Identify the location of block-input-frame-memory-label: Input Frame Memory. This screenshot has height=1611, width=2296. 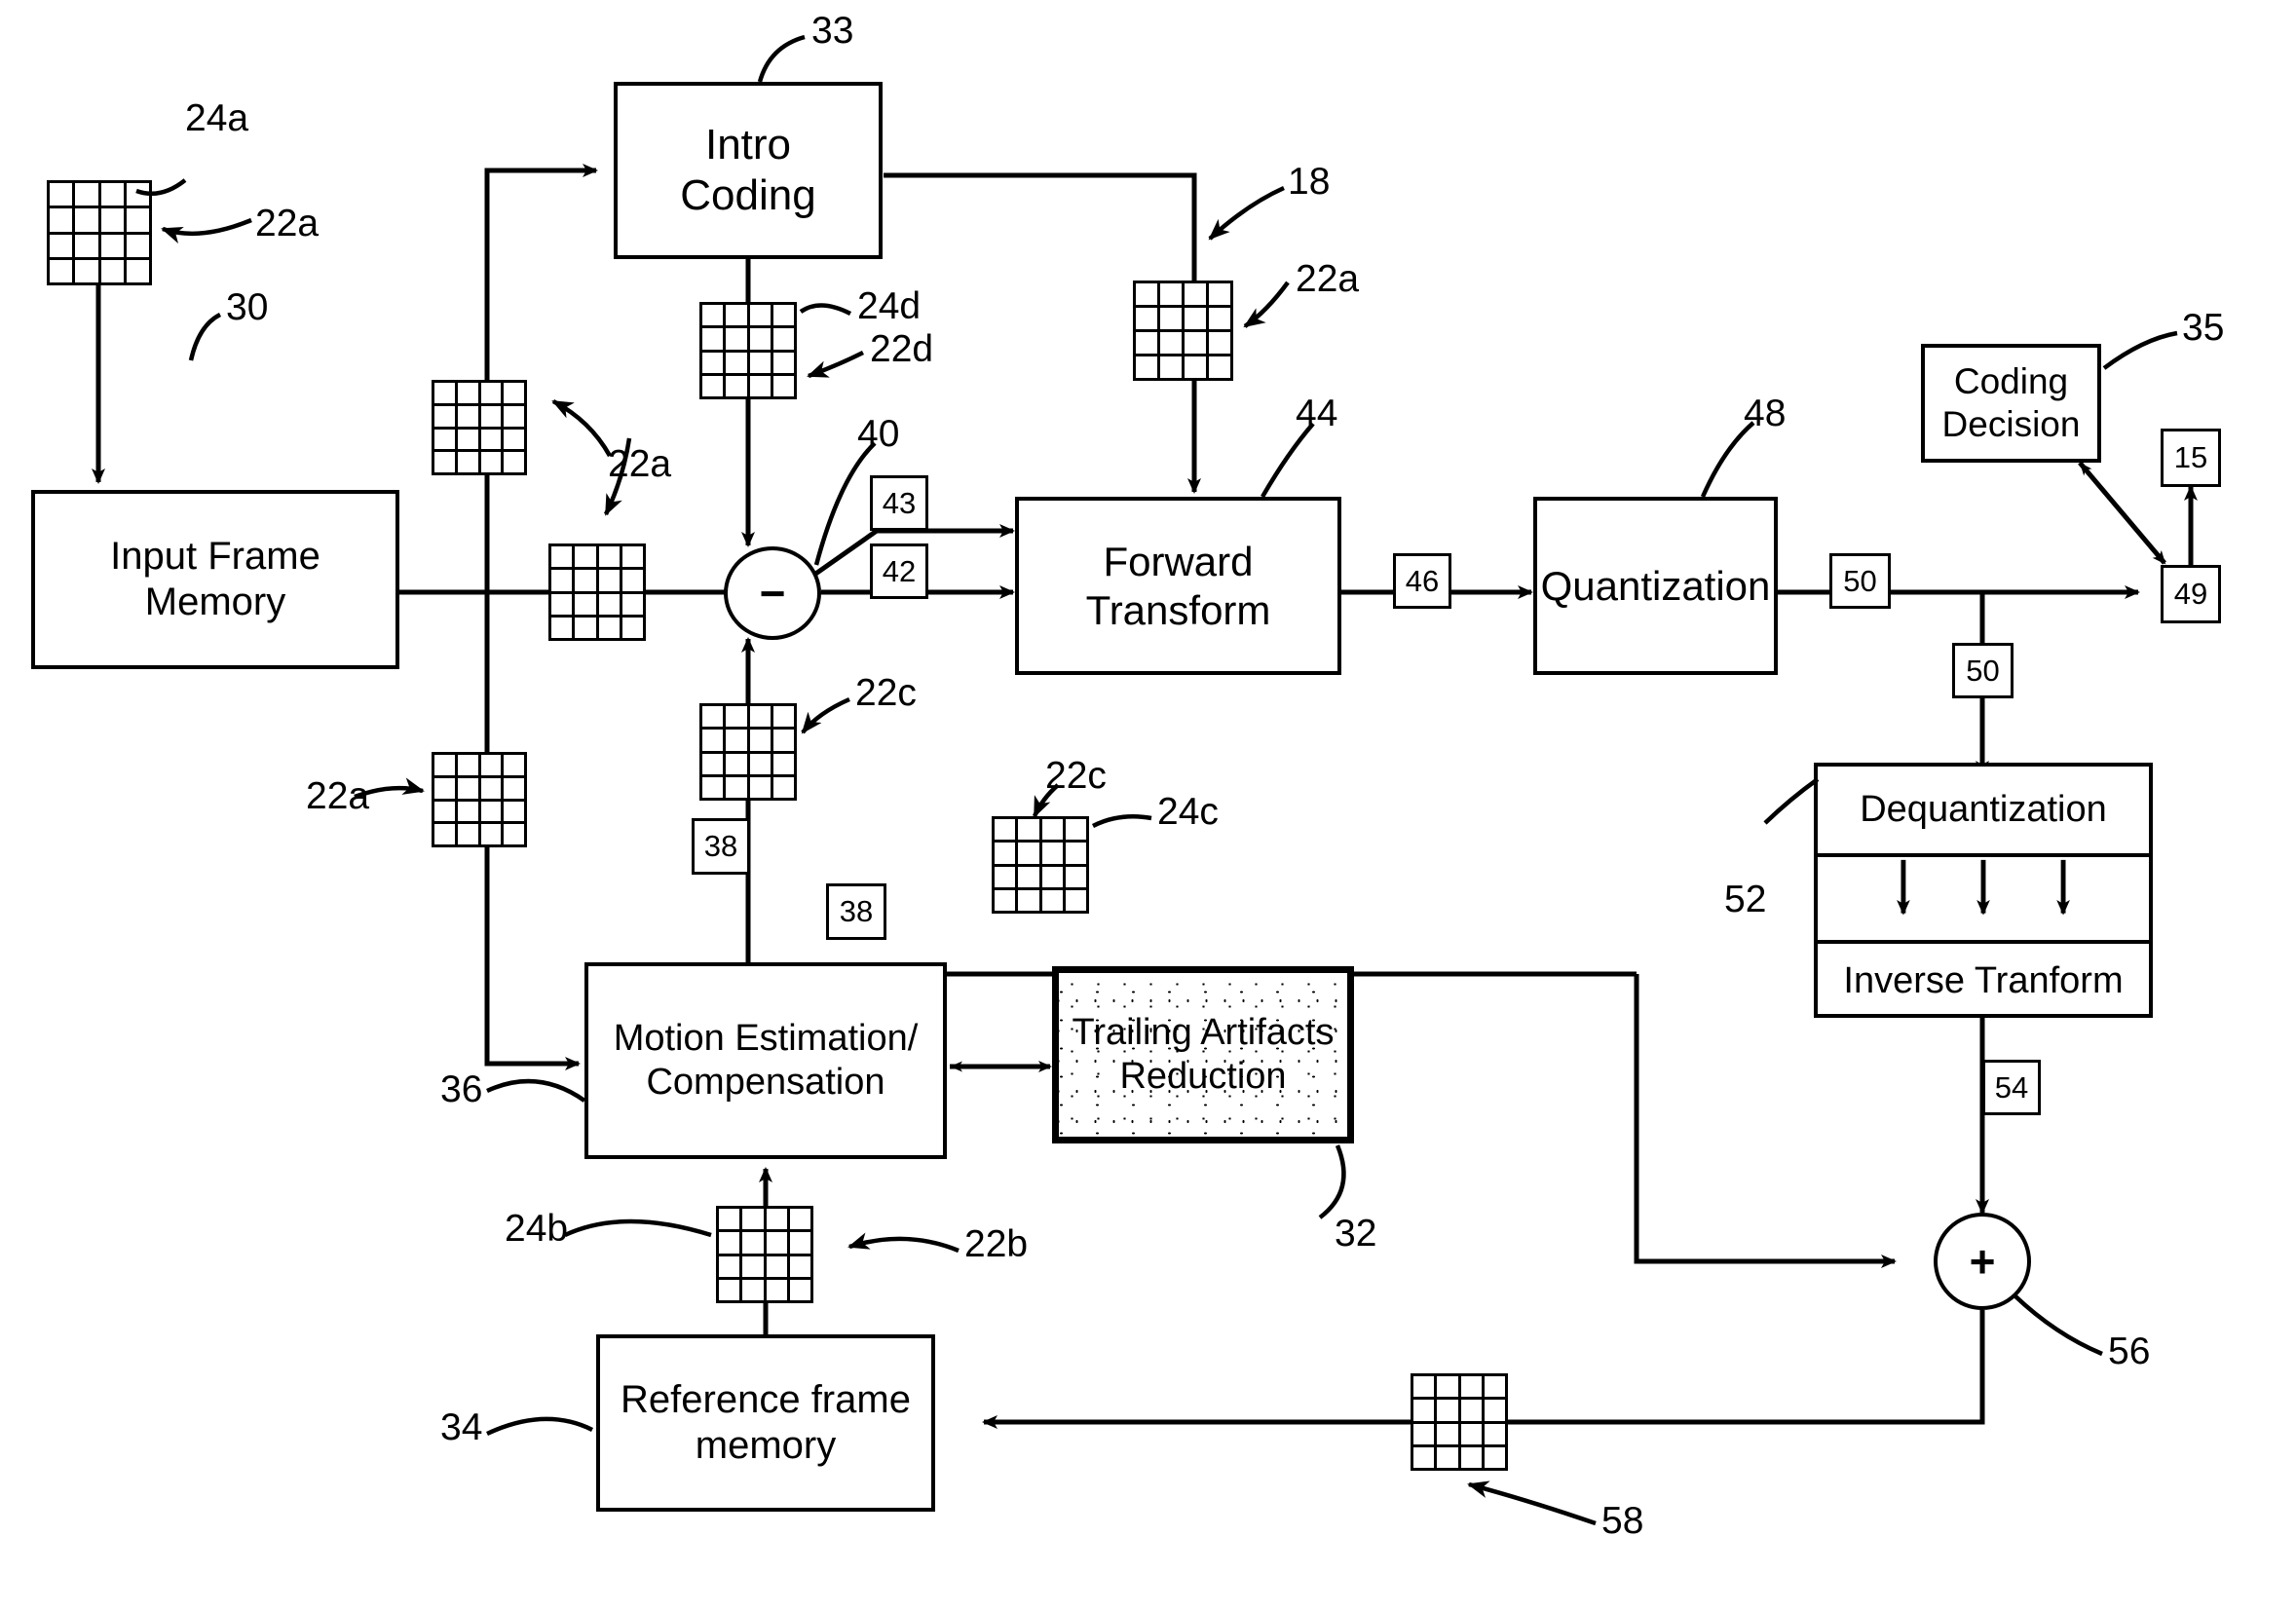
(215, 578).